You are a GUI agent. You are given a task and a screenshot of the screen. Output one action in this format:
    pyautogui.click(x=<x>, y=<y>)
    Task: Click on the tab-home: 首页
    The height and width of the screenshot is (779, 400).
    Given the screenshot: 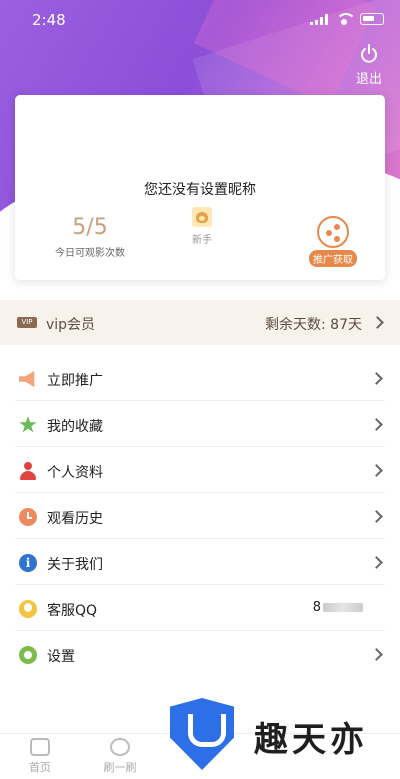 What is the action you would take?
    pyautogui.click(x=40, y=756)
    